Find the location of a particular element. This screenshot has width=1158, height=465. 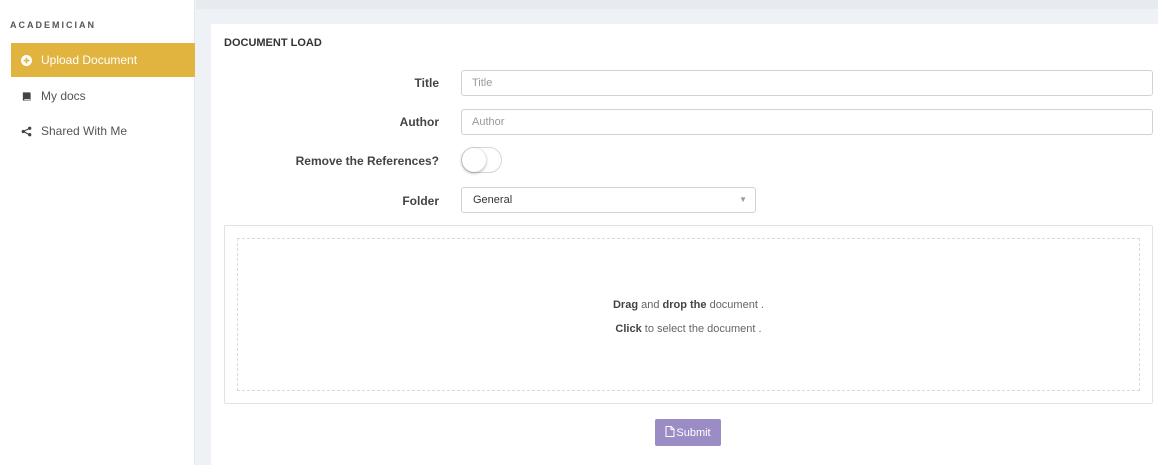

toggle-knob is located at coordinates (474, 160).